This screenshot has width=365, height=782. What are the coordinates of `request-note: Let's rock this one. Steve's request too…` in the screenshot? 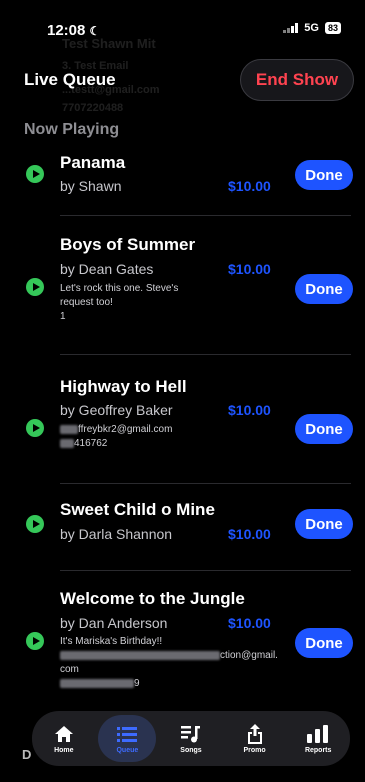 It's located at (175, 303).